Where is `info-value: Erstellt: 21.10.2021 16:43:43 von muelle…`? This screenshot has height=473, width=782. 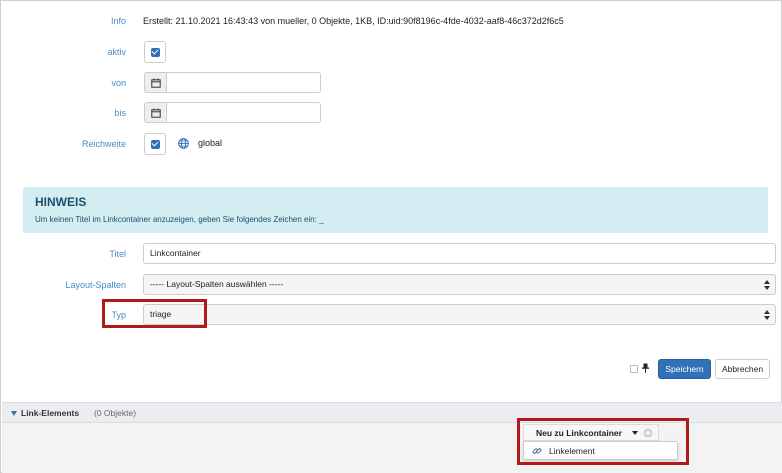
info-value: Erstellt: 21.10.2021 16:43:43 von muelle… is located at coordinates (353, 21).